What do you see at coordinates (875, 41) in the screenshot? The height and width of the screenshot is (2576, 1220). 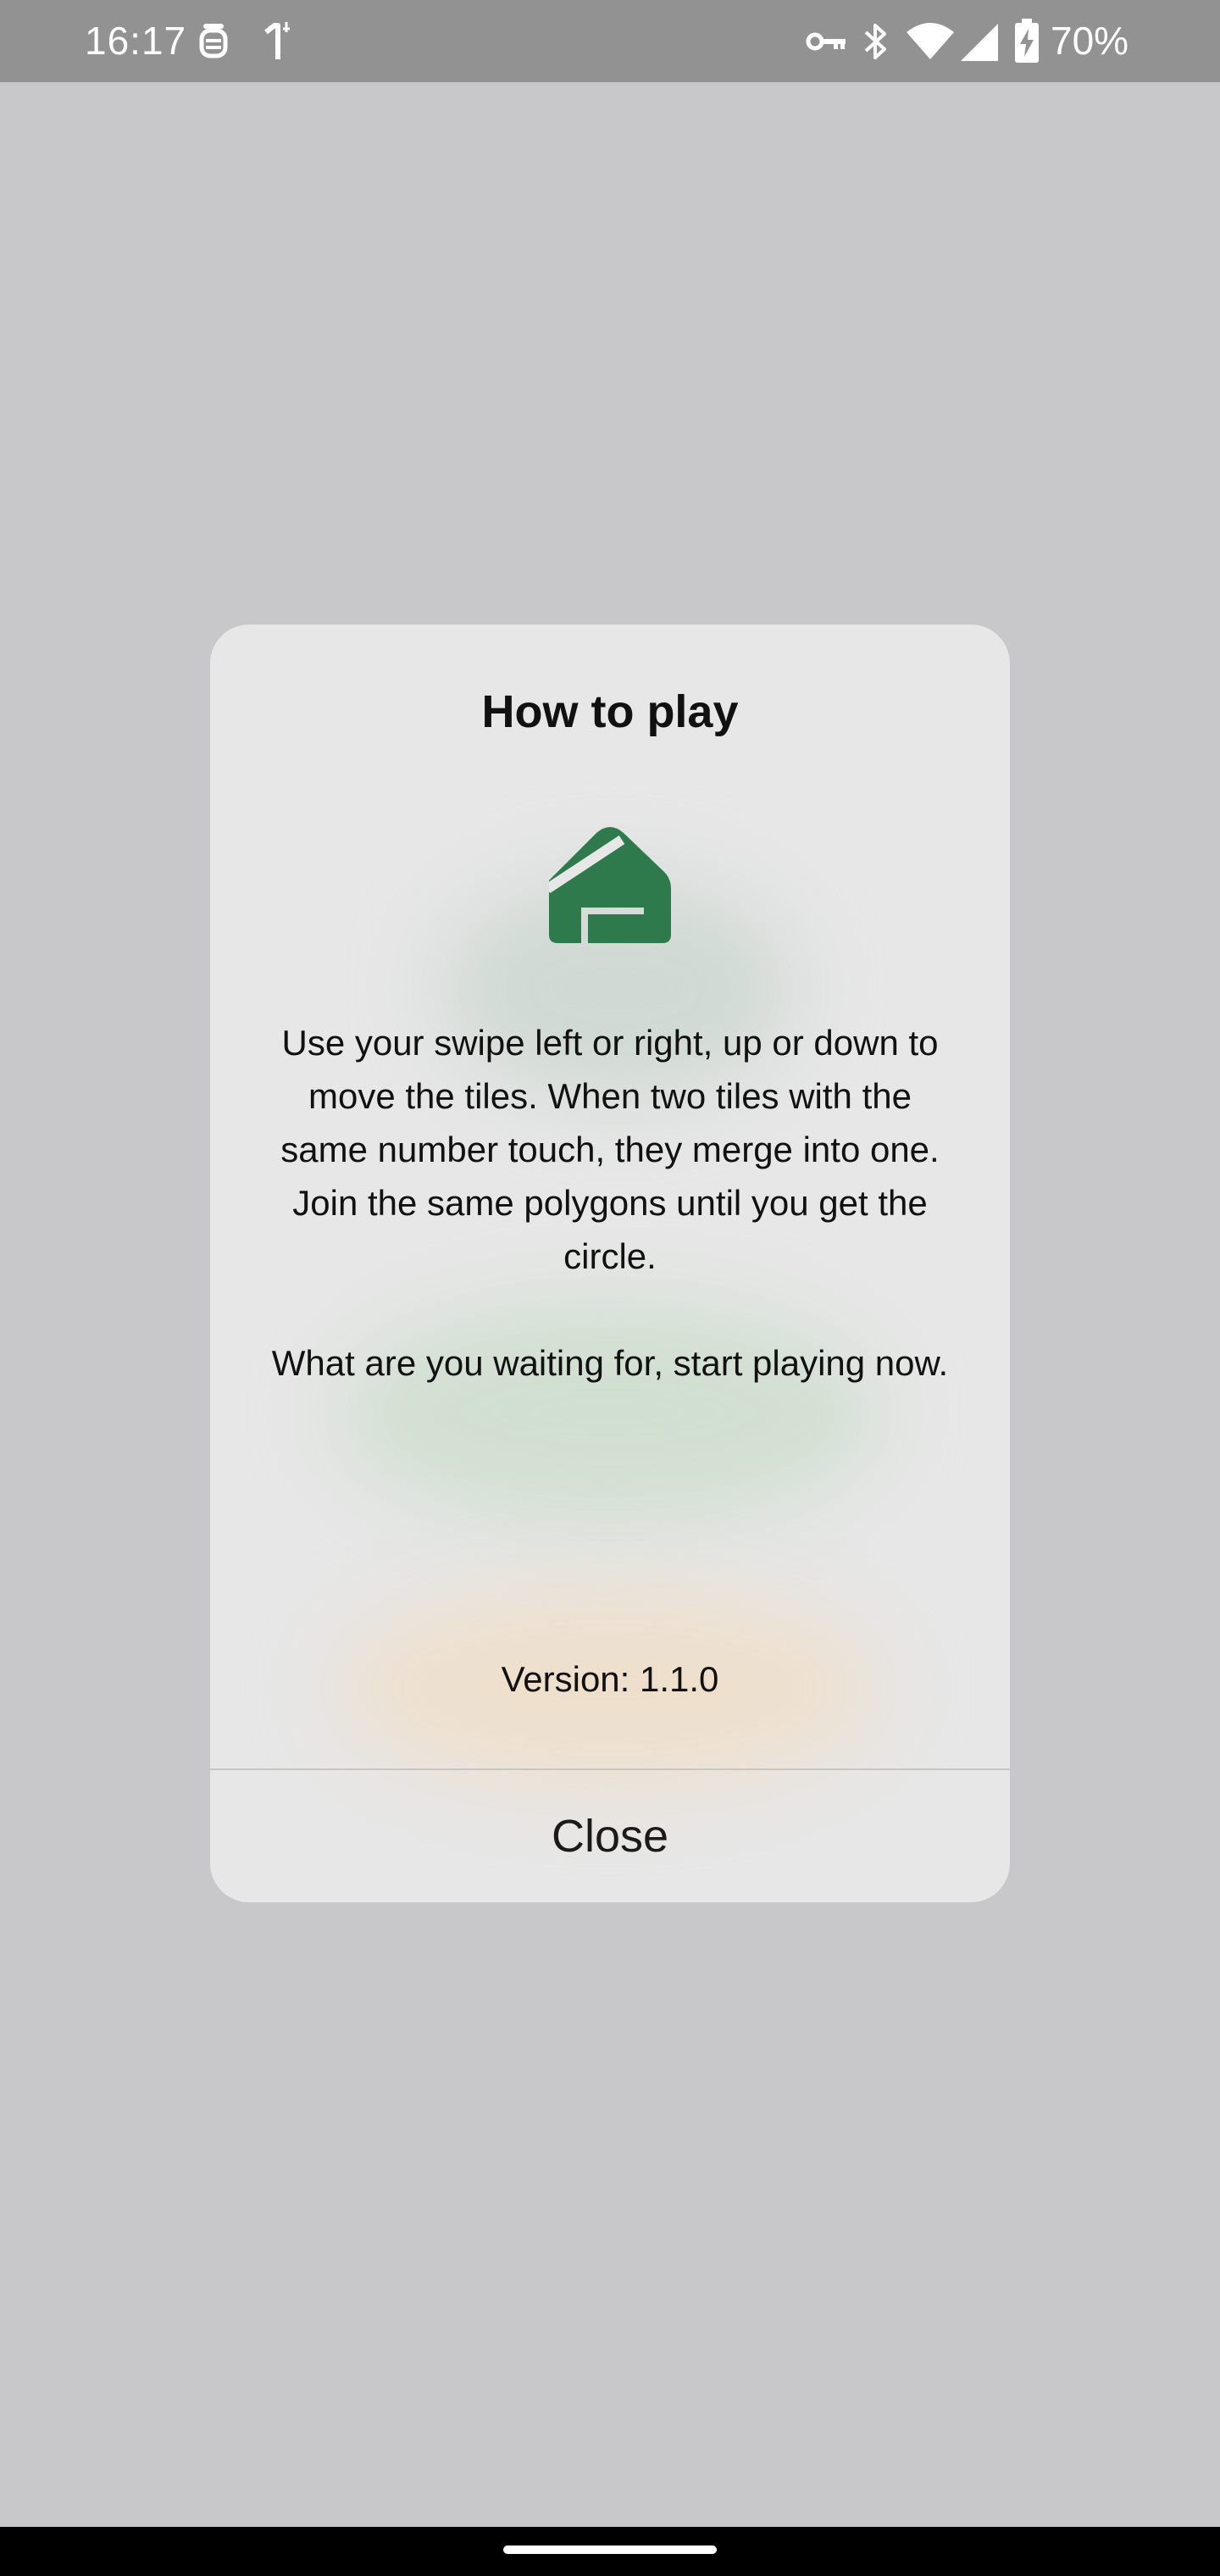 I see `bluetooth-icon` at bounding box center [875, 41].